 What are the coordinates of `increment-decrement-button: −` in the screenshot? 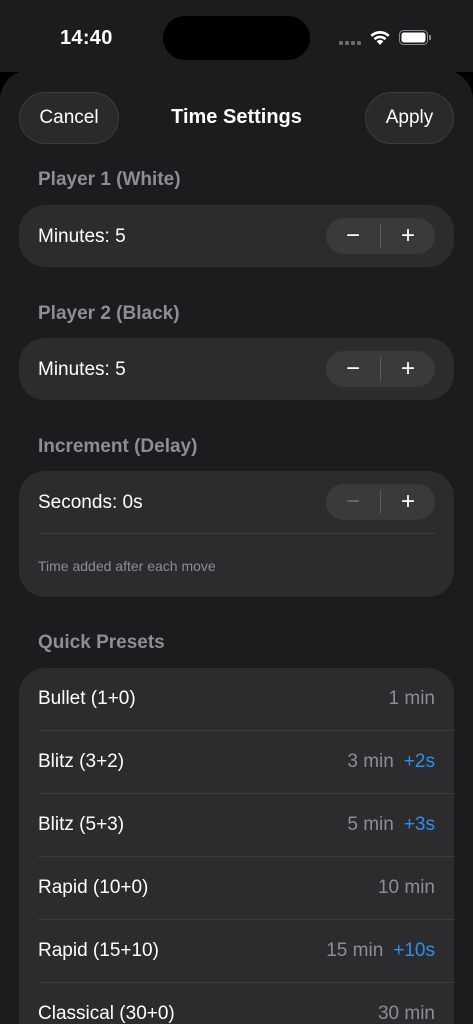 It's located at (353, 502).